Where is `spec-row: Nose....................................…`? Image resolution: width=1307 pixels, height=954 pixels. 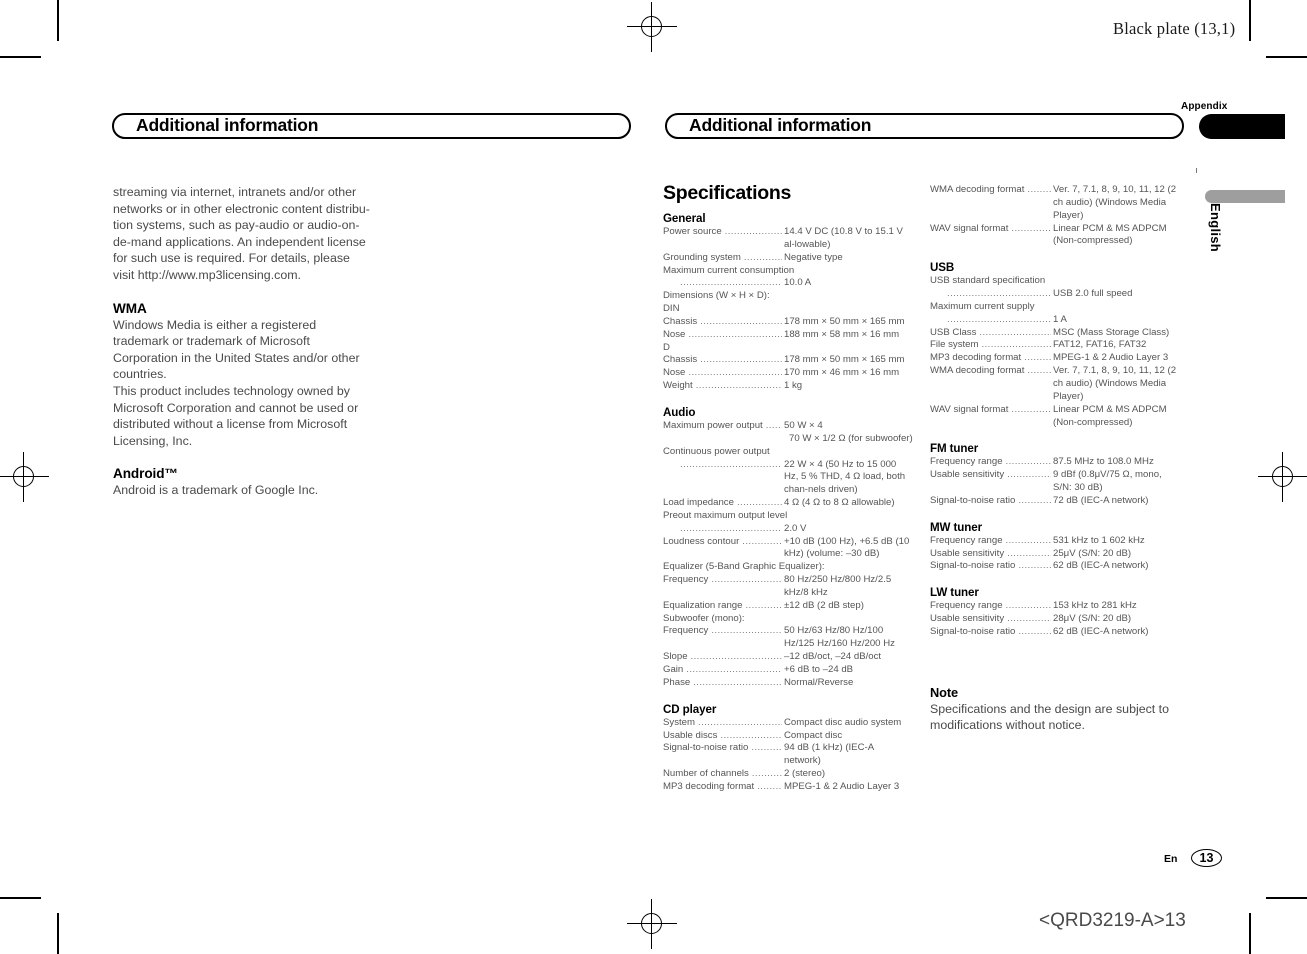 spec-row: Nose....................................… is located at coordinates (788, 373).